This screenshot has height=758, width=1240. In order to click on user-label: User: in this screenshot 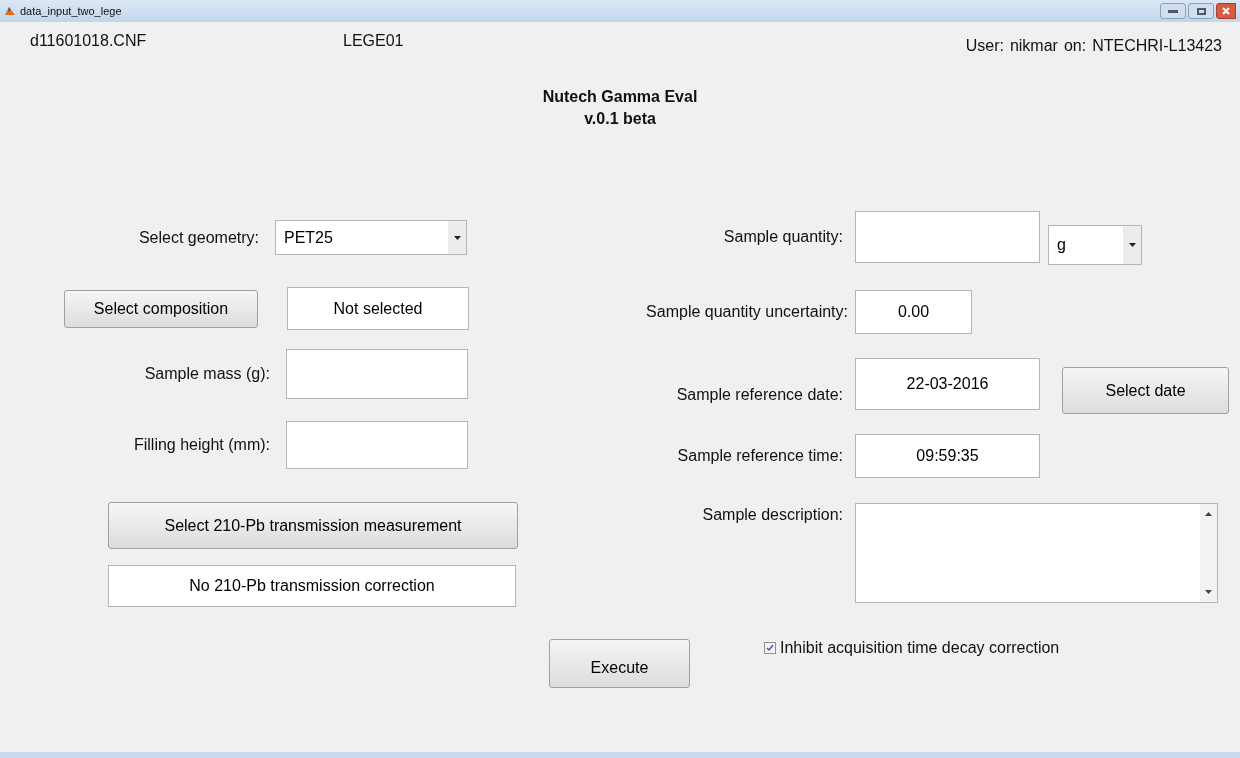, I will do `click(984, 46)`.